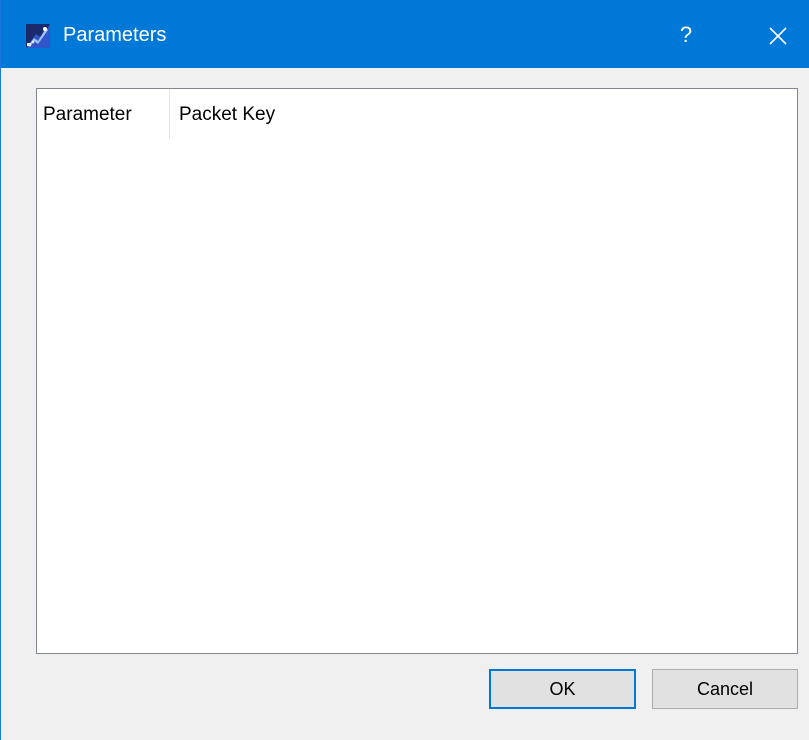 Image resolution: width=809 pixels, height=740 pixels. What do you see at coordinates (405, 34) in the screenshot?
I see `title-bar: Parameters ?` at bounding box center [405, 34].